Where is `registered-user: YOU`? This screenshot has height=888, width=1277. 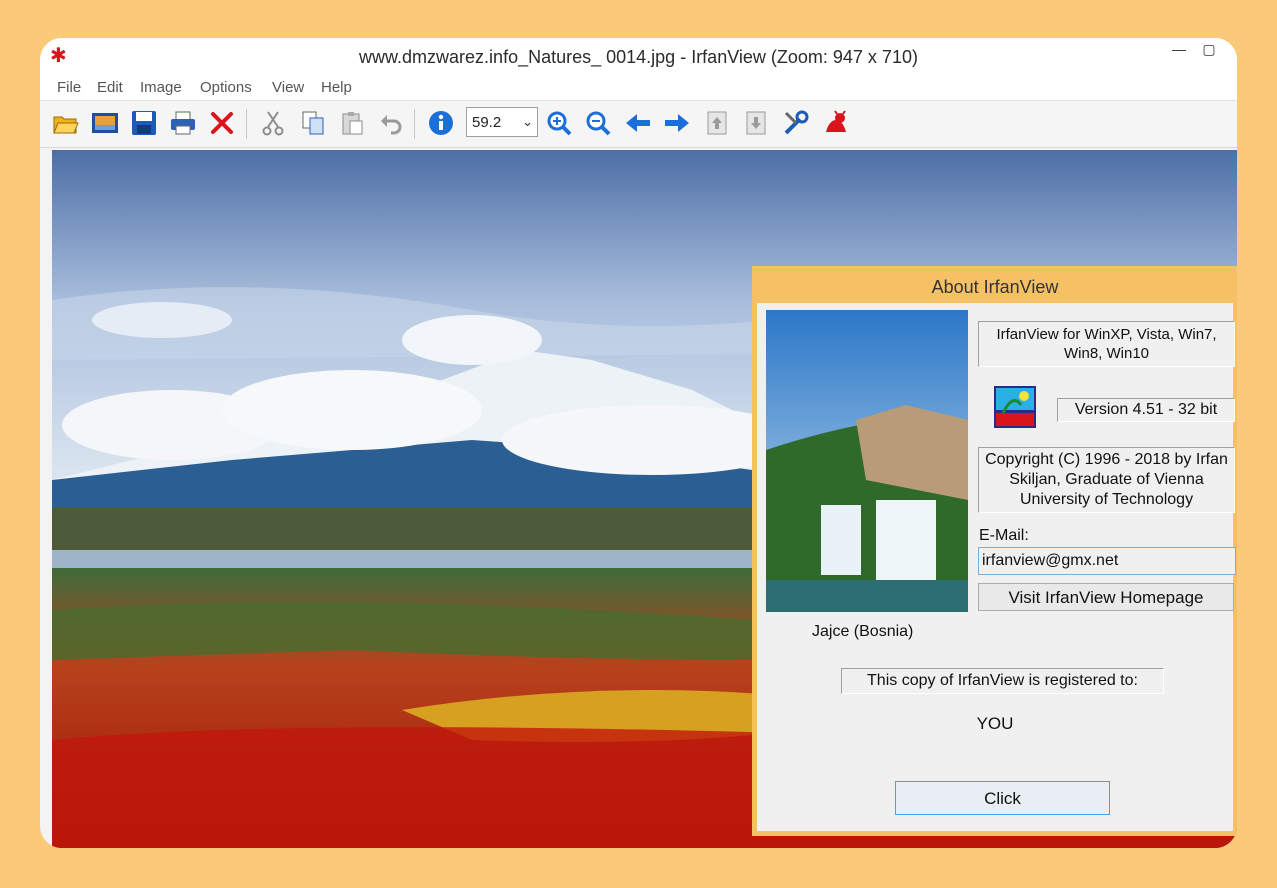
registered-user: YOU is located at coordinates (995, 723).